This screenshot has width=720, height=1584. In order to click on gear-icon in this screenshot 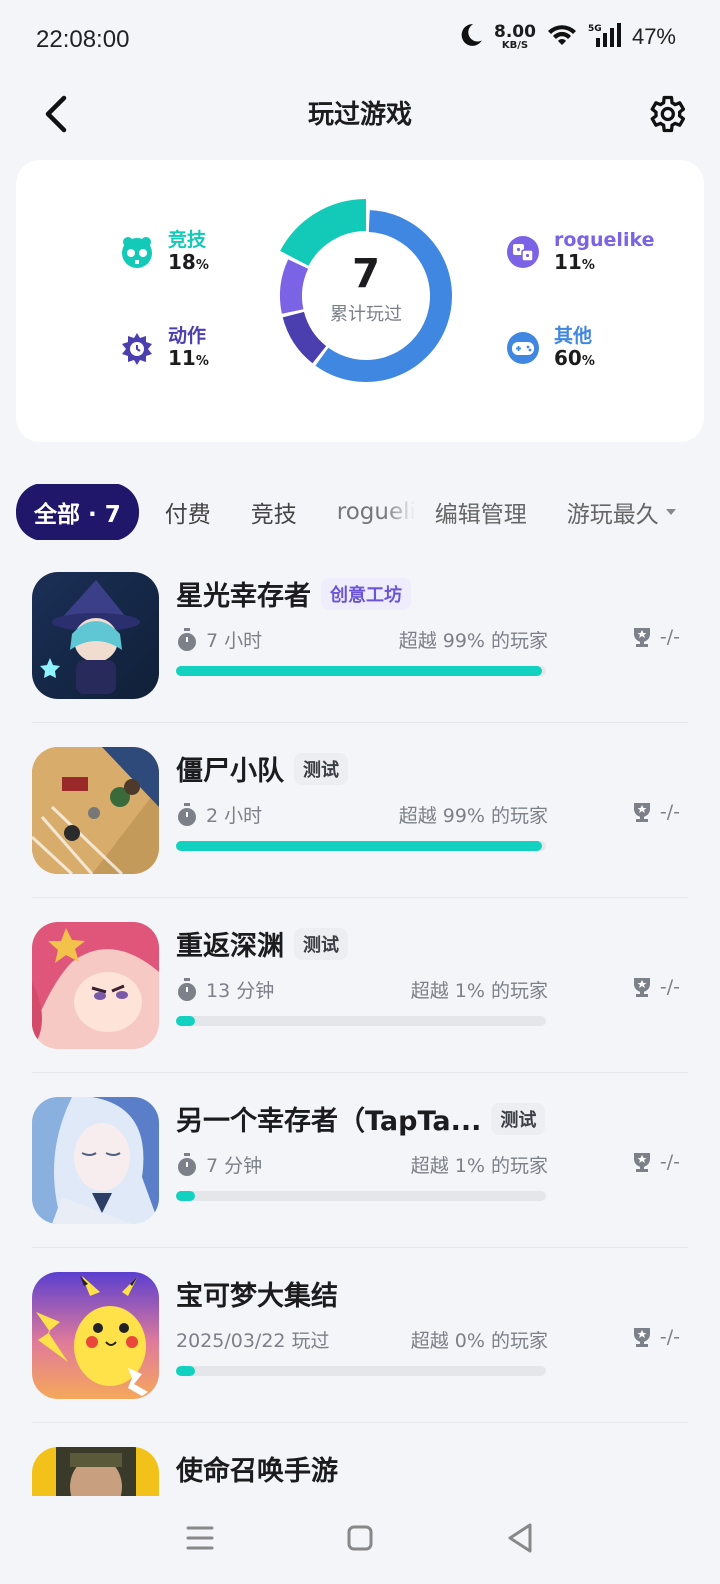, I will do `click(668, 114)`.